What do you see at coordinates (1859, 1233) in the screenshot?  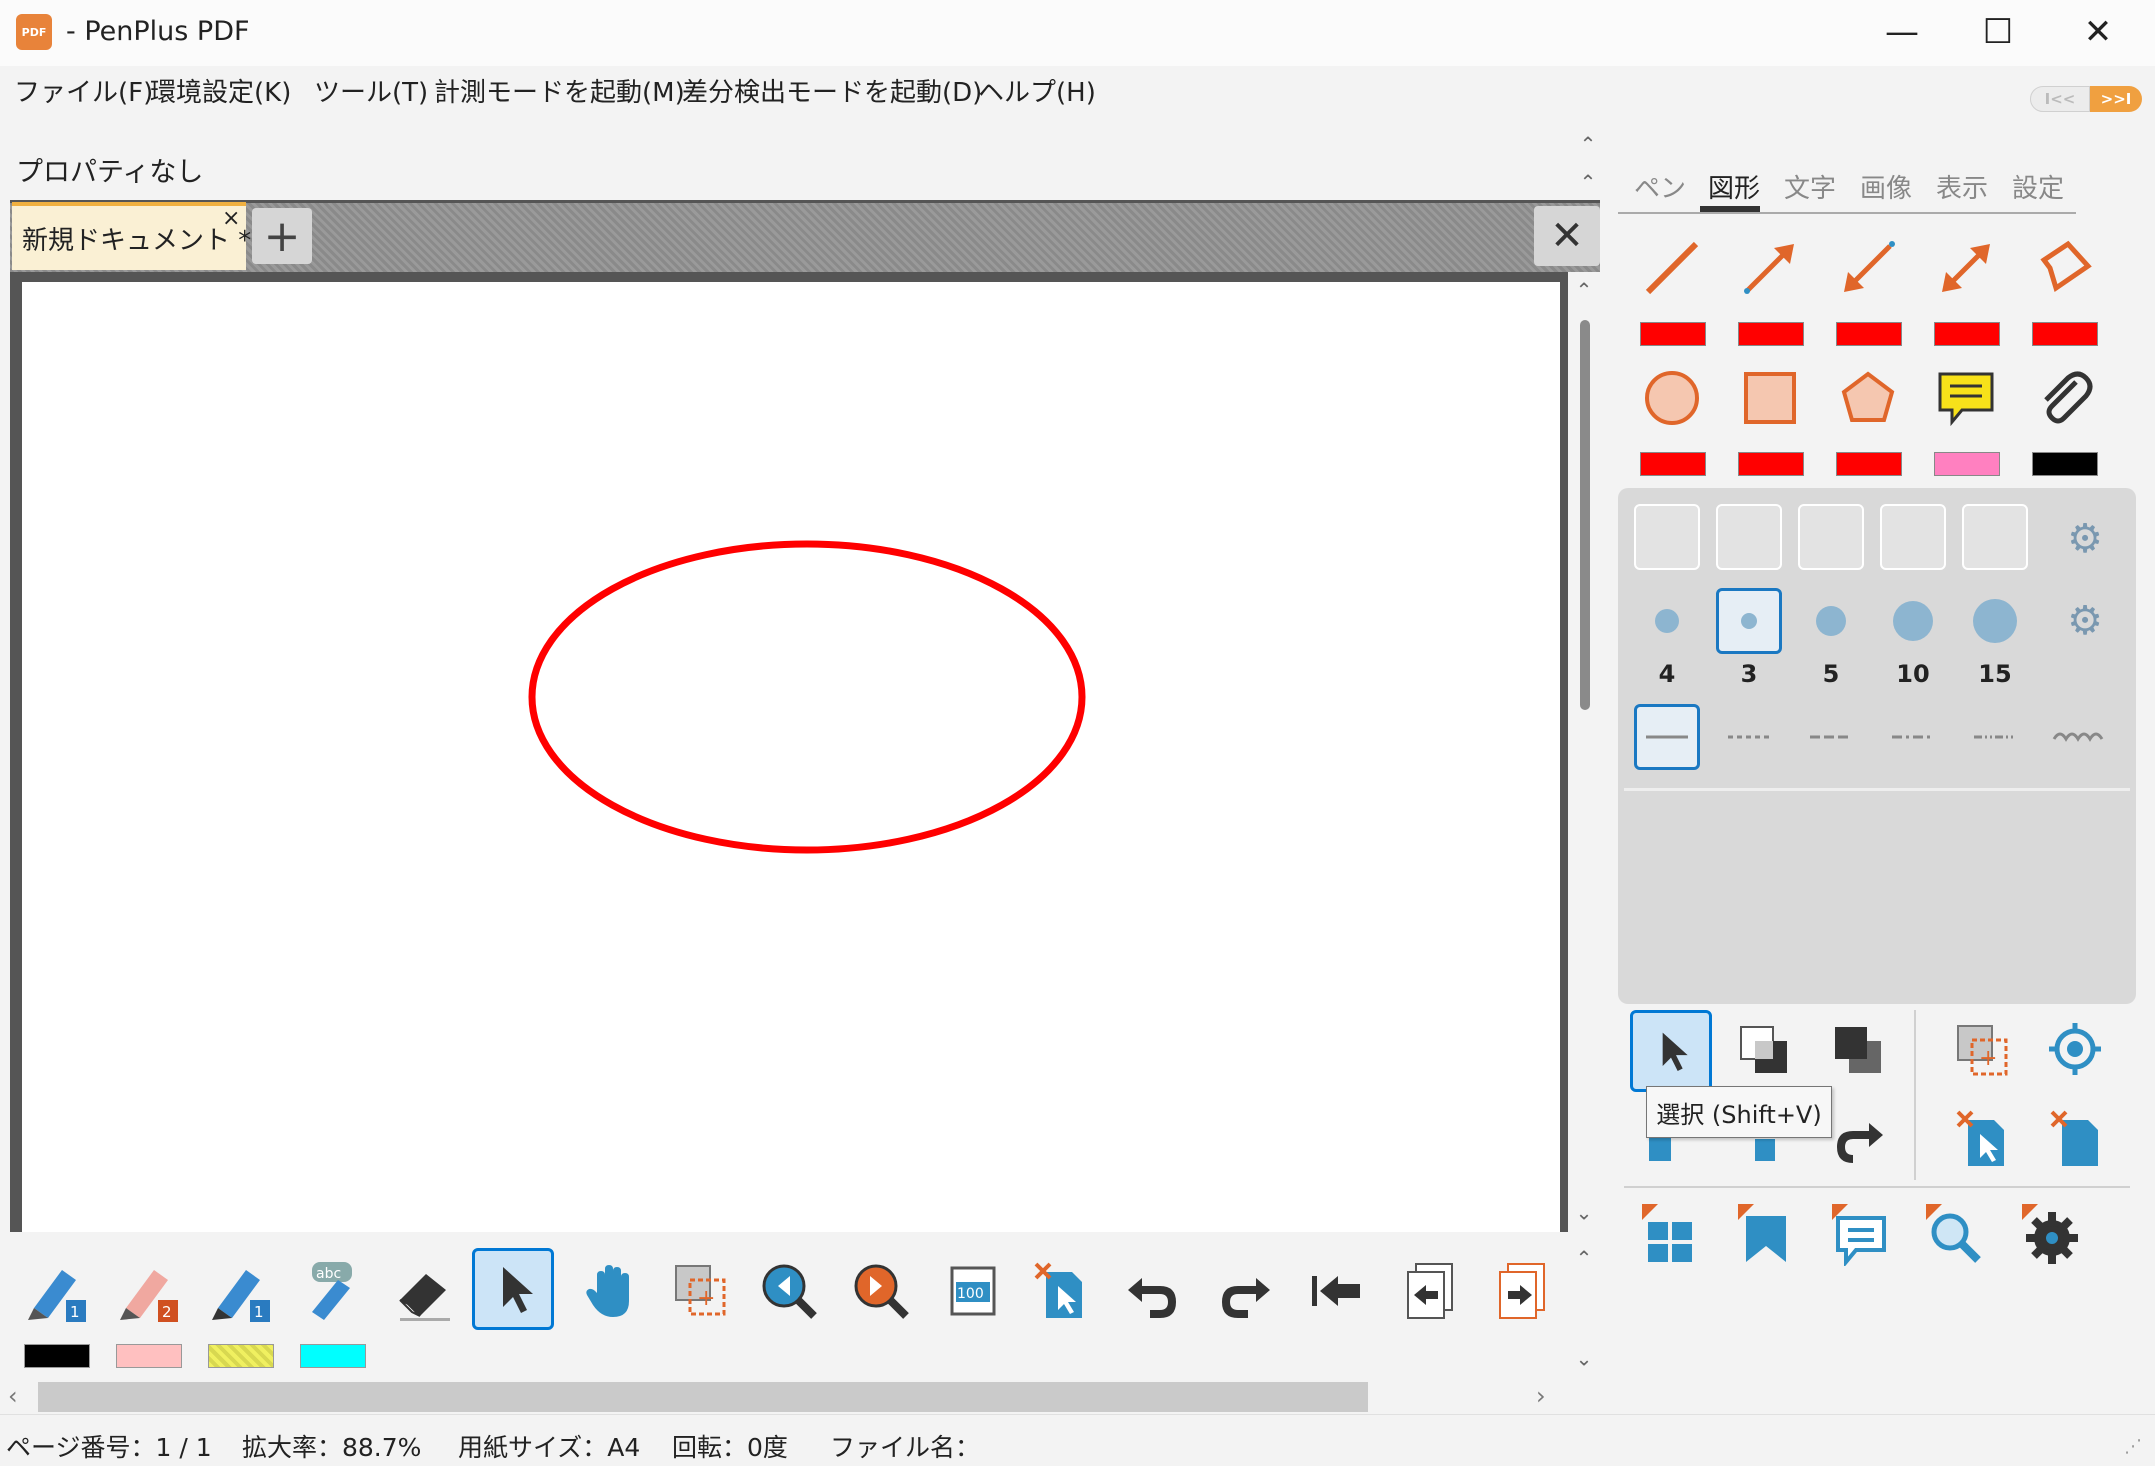 I see `comments-icon` at bounding box center [1859, 1233].